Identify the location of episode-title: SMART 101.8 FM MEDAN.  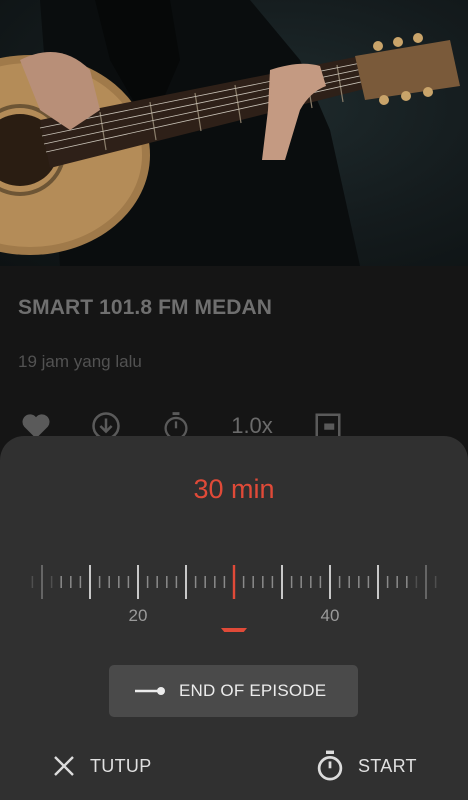
(145, 307).